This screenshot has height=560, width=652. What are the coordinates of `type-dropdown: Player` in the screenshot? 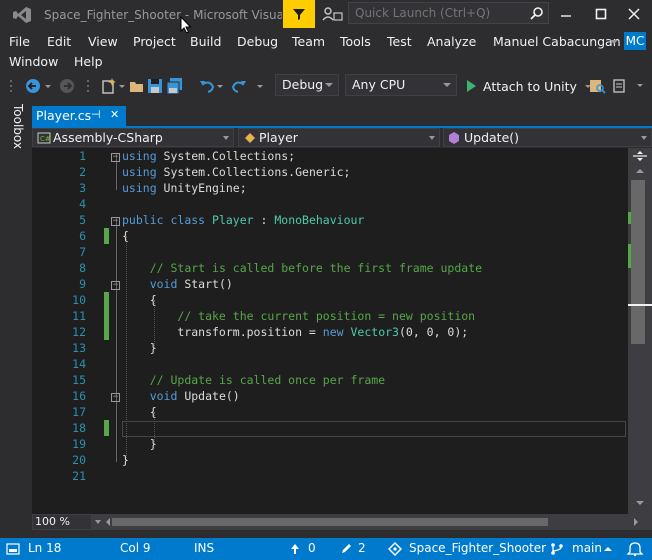 It's located at (339, 137).